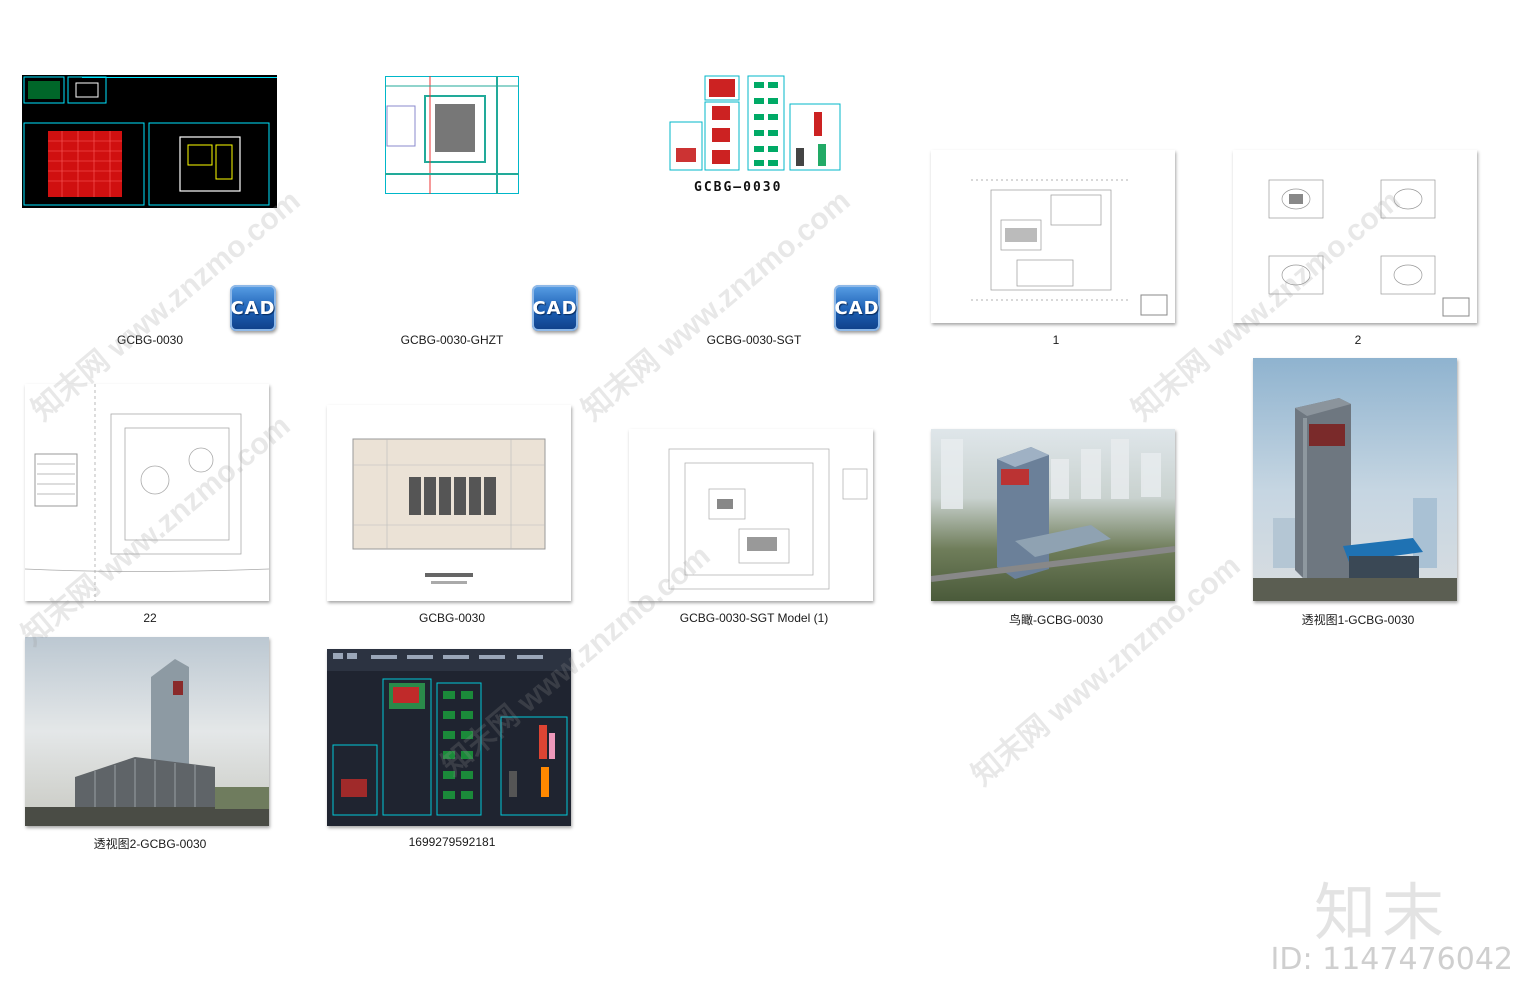  Describe the element at coordinates (1391, 959) in the screenshot. I see `asset-id: ID: 1147476042` at that location.